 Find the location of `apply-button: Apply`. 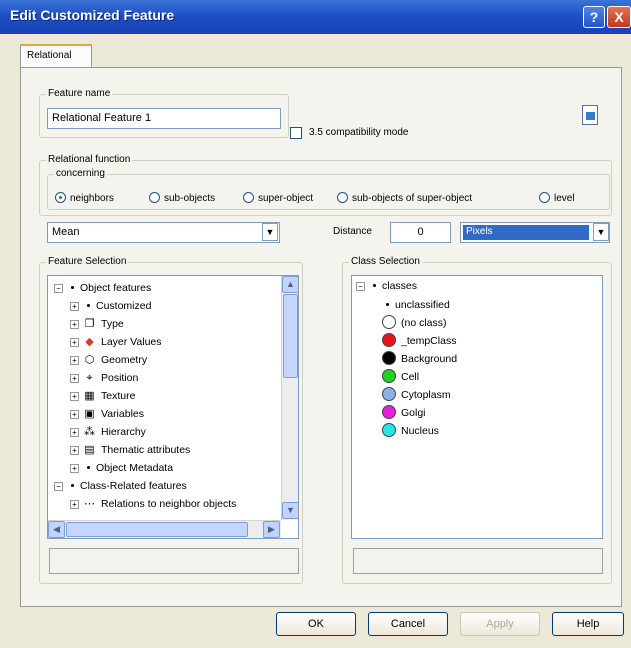

apply-button: Apply is located at coordinates (500, 624).